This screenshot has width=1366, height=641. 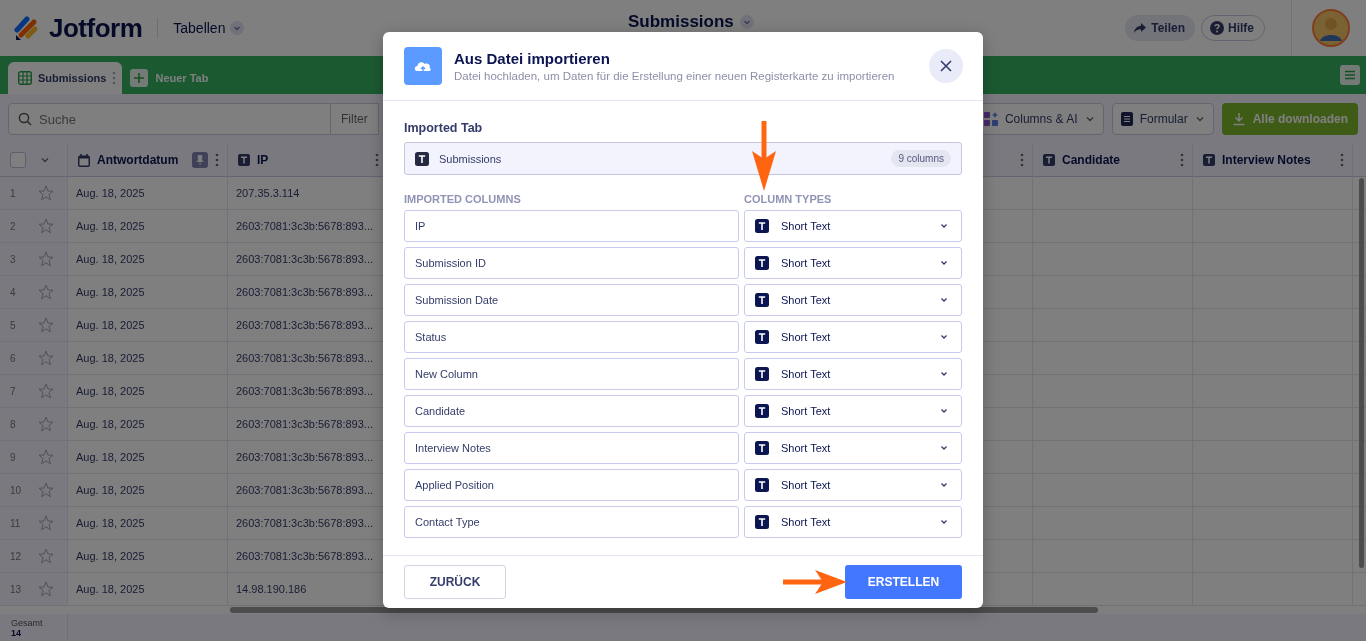 I want to click on form-icon, so click(x=1126, y=119).